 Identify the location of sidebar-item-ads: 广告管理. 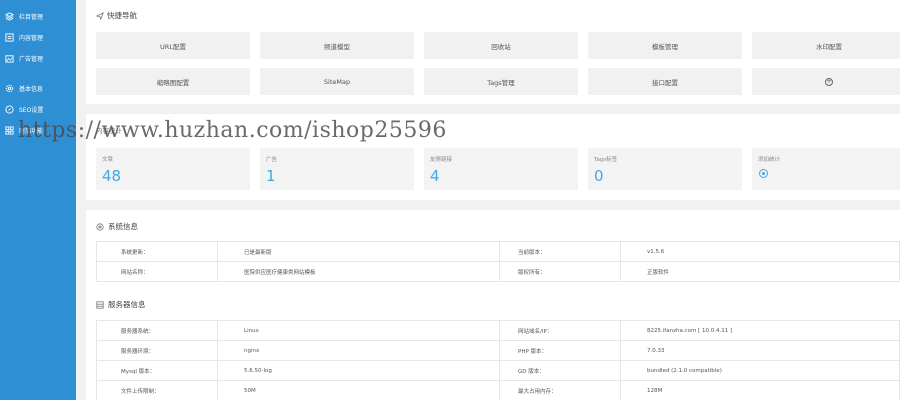
(38, 58).